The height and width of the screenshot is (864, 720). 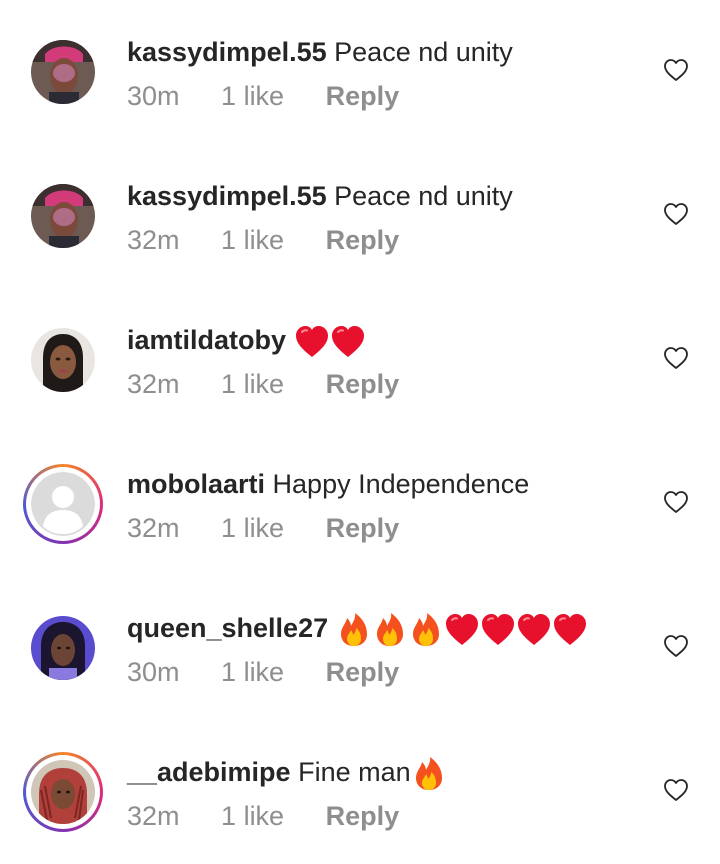 I want to click on comment-text: mobolaarti Happy Independence, so click(x=328, y=484).